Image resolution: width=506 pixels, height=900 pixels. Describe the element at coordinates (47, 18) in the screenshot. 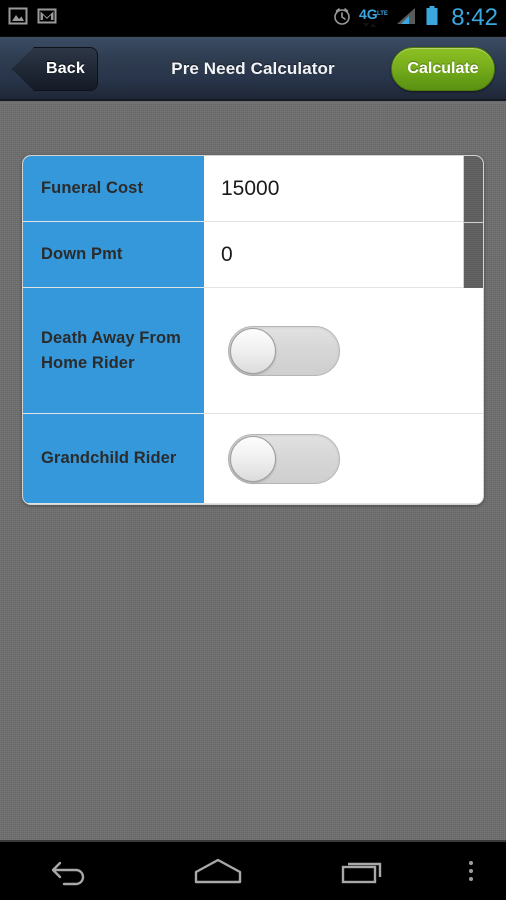

I see `gmail-icon` at that location.